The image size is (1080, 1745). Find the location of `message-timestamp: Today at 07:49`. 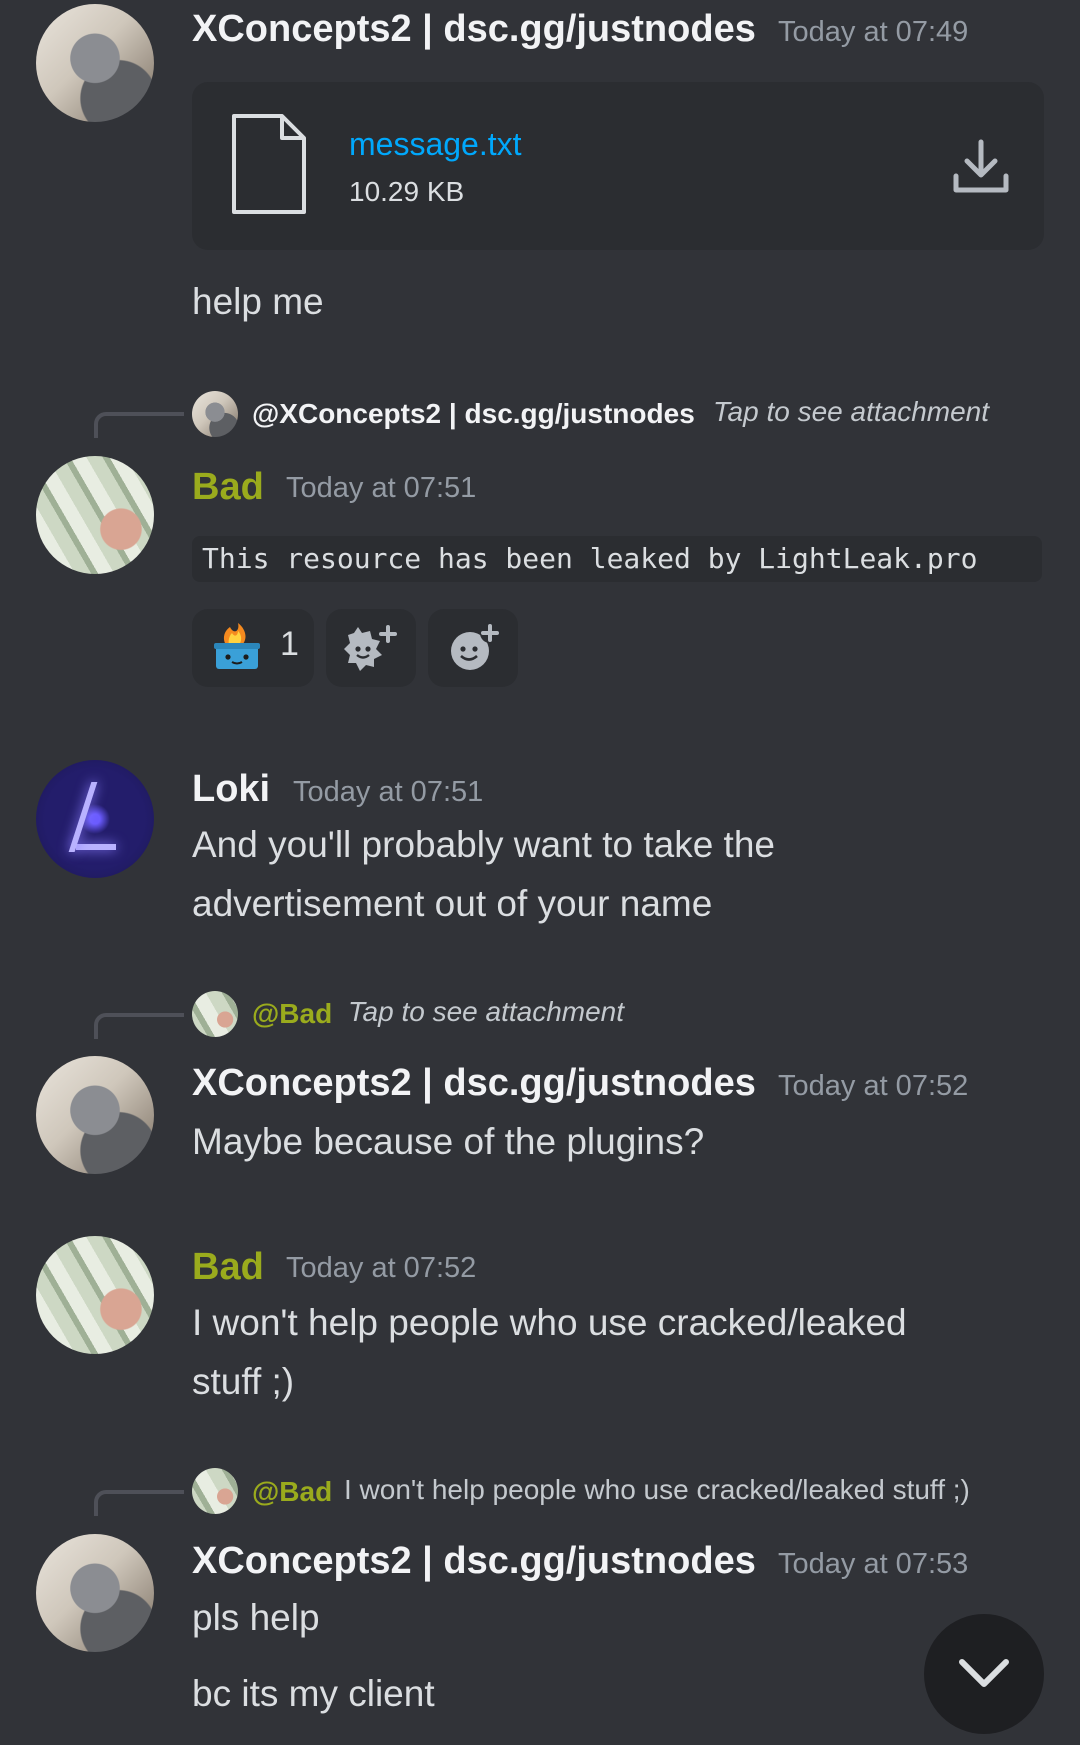

message-timestamp: Today at 07:49 is located at coordinates (873, 32).